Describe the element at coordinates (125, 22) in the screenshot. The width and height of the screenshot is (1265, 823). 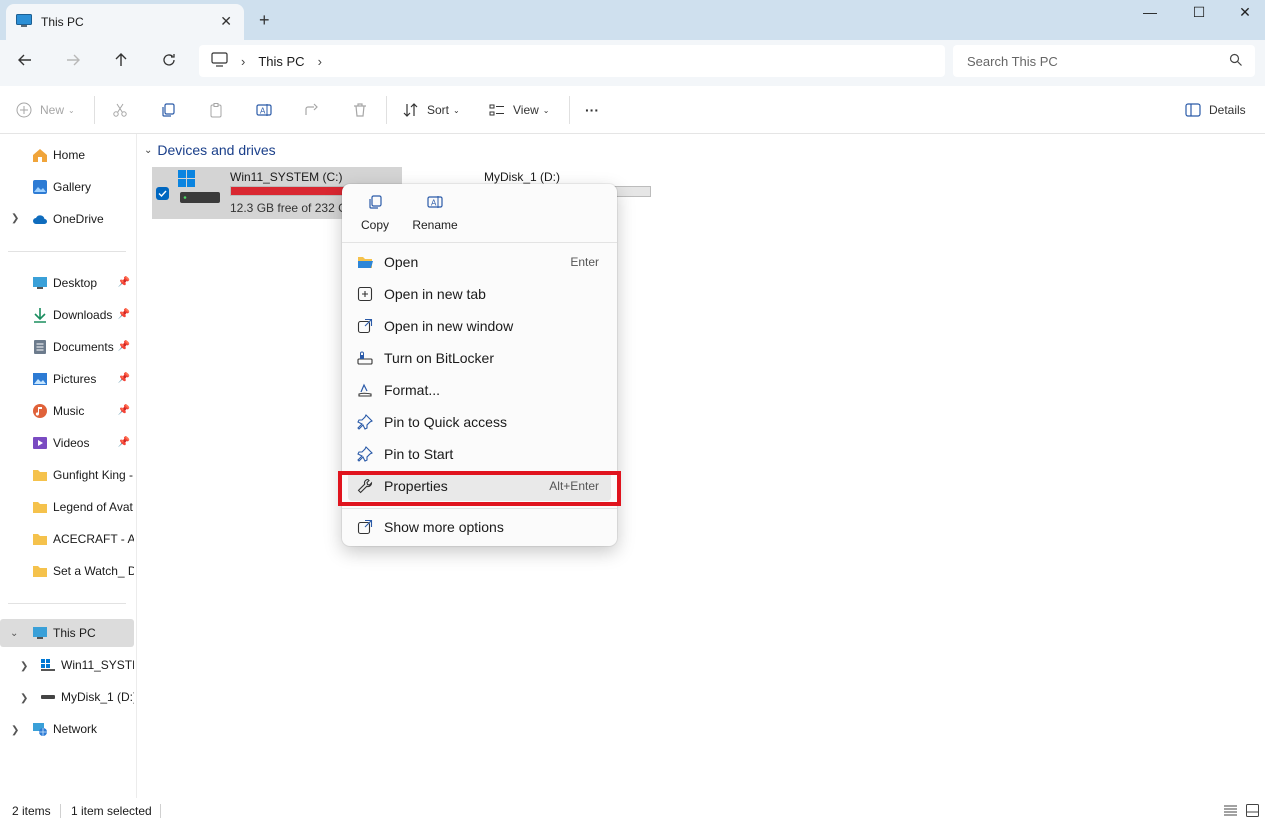
I see `tab-this-pc: This PC ✕` at that location.